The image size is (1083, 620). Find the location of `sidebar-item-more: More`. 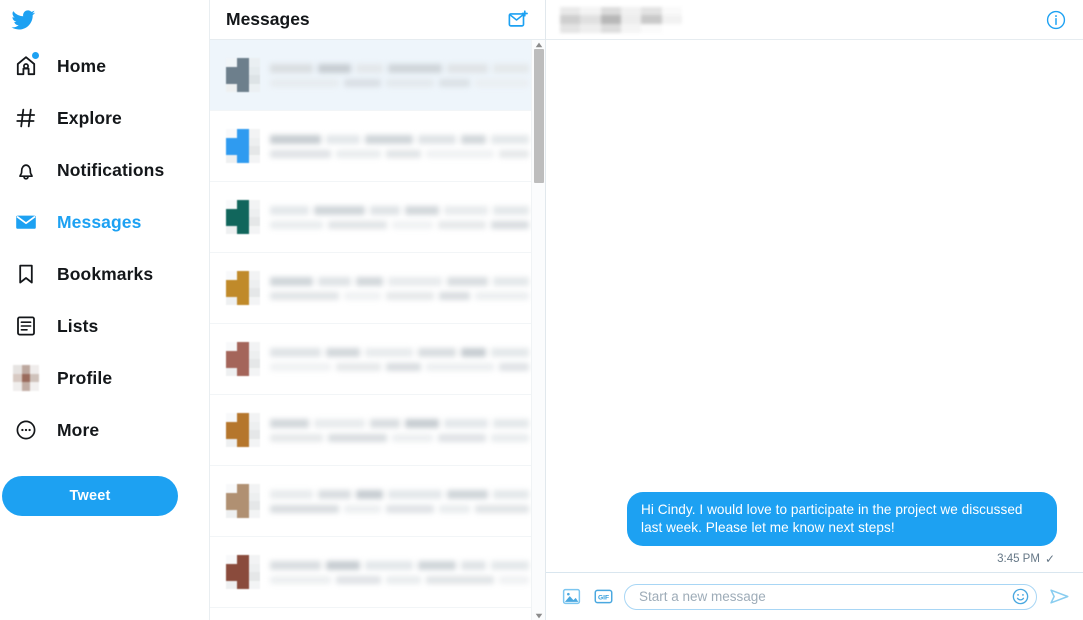

sidebar-item-more: More is located at coordinates (100, 430).